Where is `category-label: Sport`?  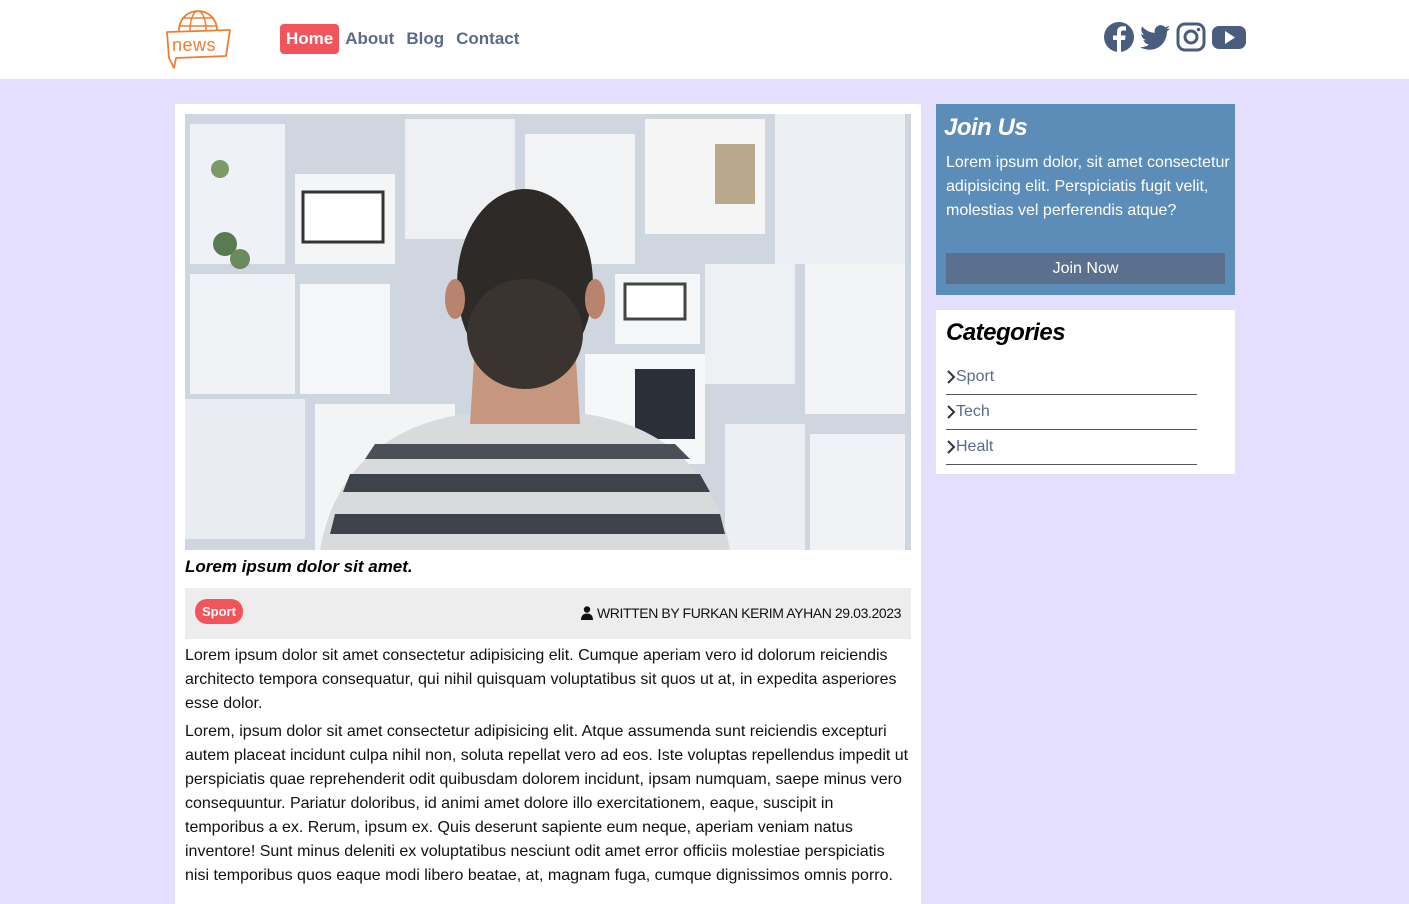
category-label: Sport is located at coordinates (975, 376).